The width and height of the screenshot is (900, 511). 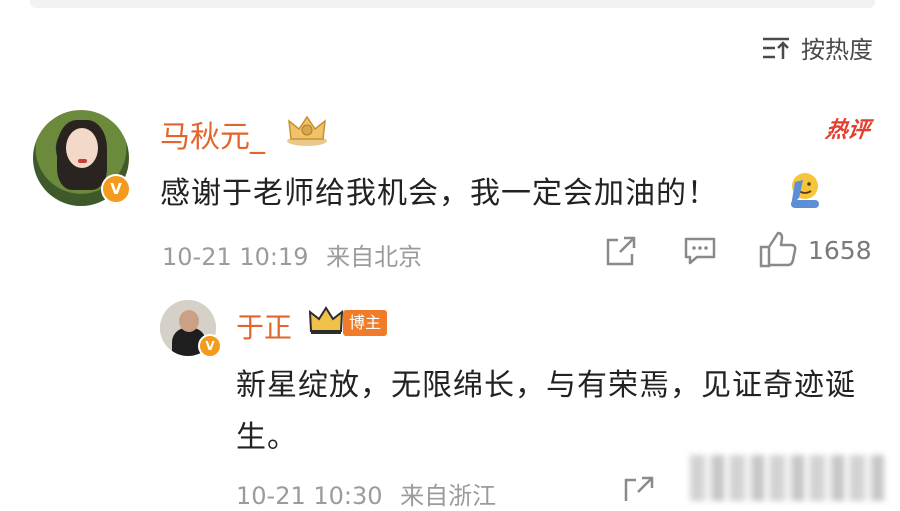 What do you see at coordinates (235, 257) in the screenshot?
I see `comment-time: 10-21 10:19` at bounding box center [235, 257].